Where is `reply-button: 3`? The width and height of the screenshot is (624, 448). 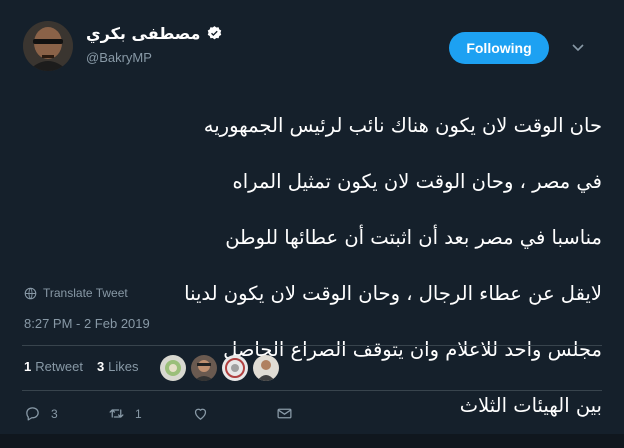
reply-button: 3 is located at coordinates (66, 413).